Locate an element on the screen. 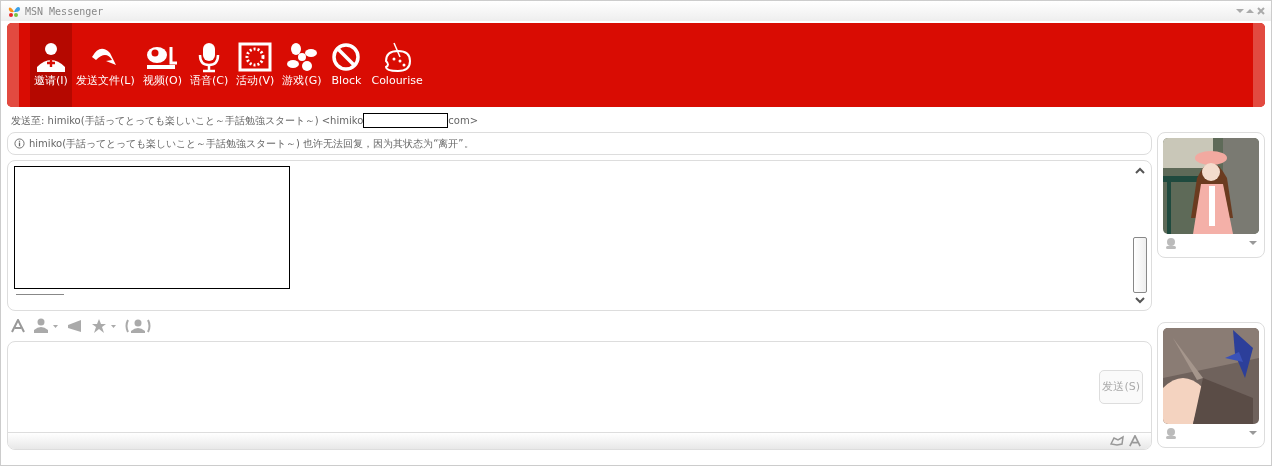 This screenshot has width=1272, height=466. toolbar-button: 活动(V) is located at coordinates (255, 65).